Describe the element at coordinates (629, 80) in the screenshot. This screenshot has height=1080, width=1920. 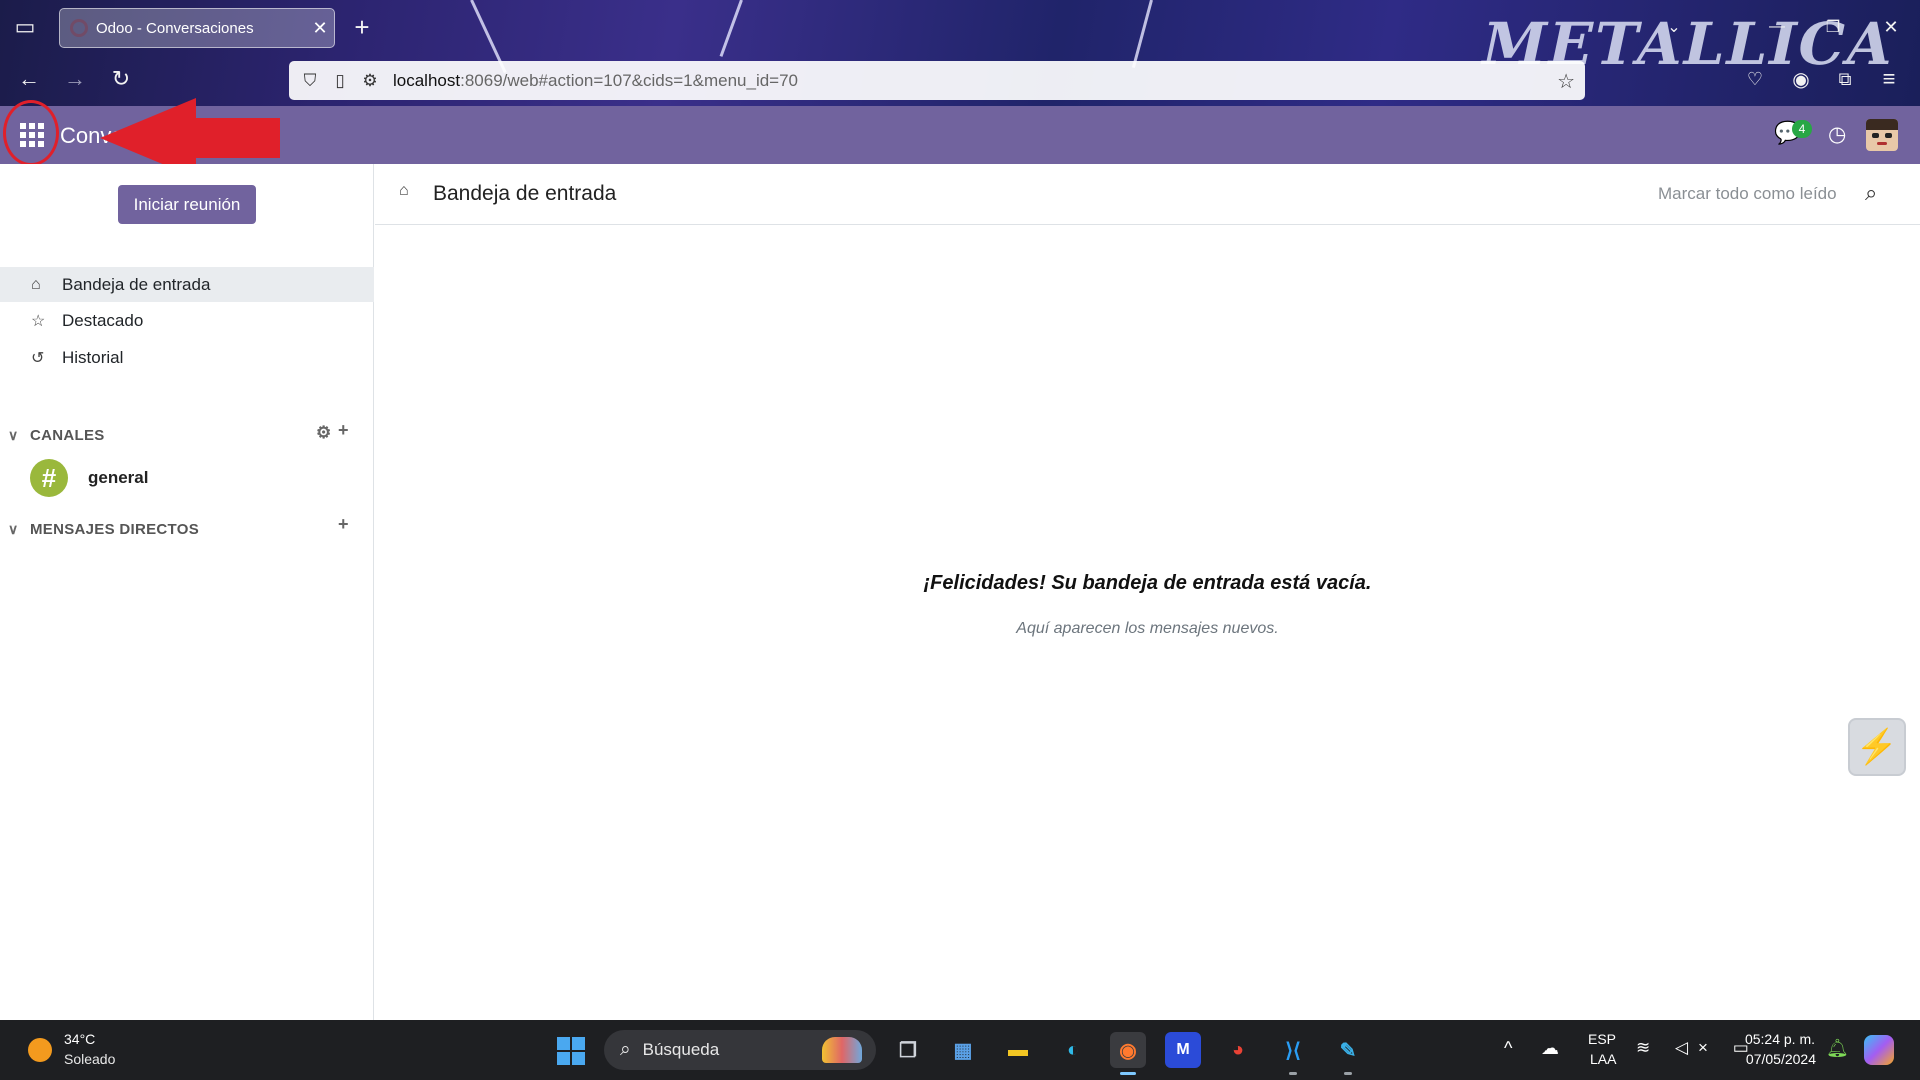
I see `url-path: :8069/web#action=107&cids=1&menu_id=70` at that location.